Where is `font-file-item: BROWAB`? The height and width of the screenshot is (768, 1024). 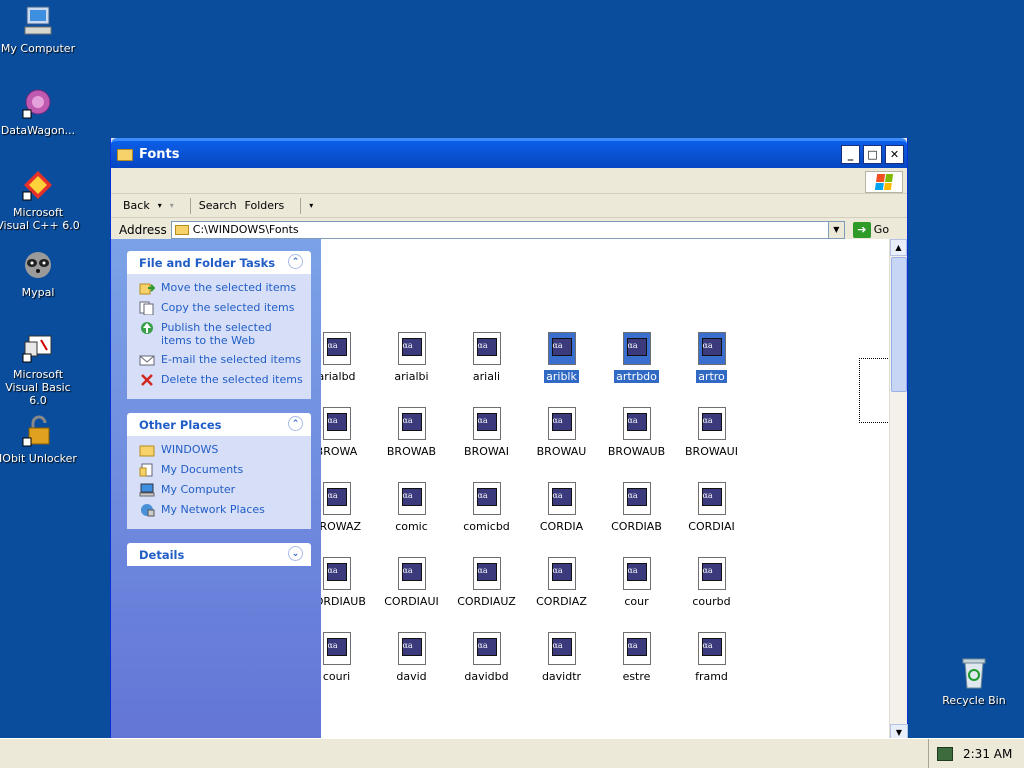 font-file-item: BROWAB is located at coordinates (411, 432).